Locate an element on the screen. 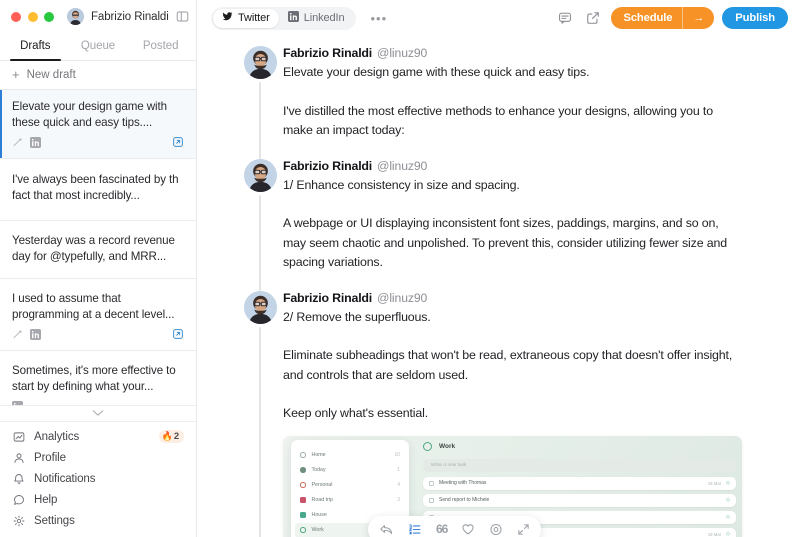  sidebar-item-label: Help is located at coordinates (46, 499).